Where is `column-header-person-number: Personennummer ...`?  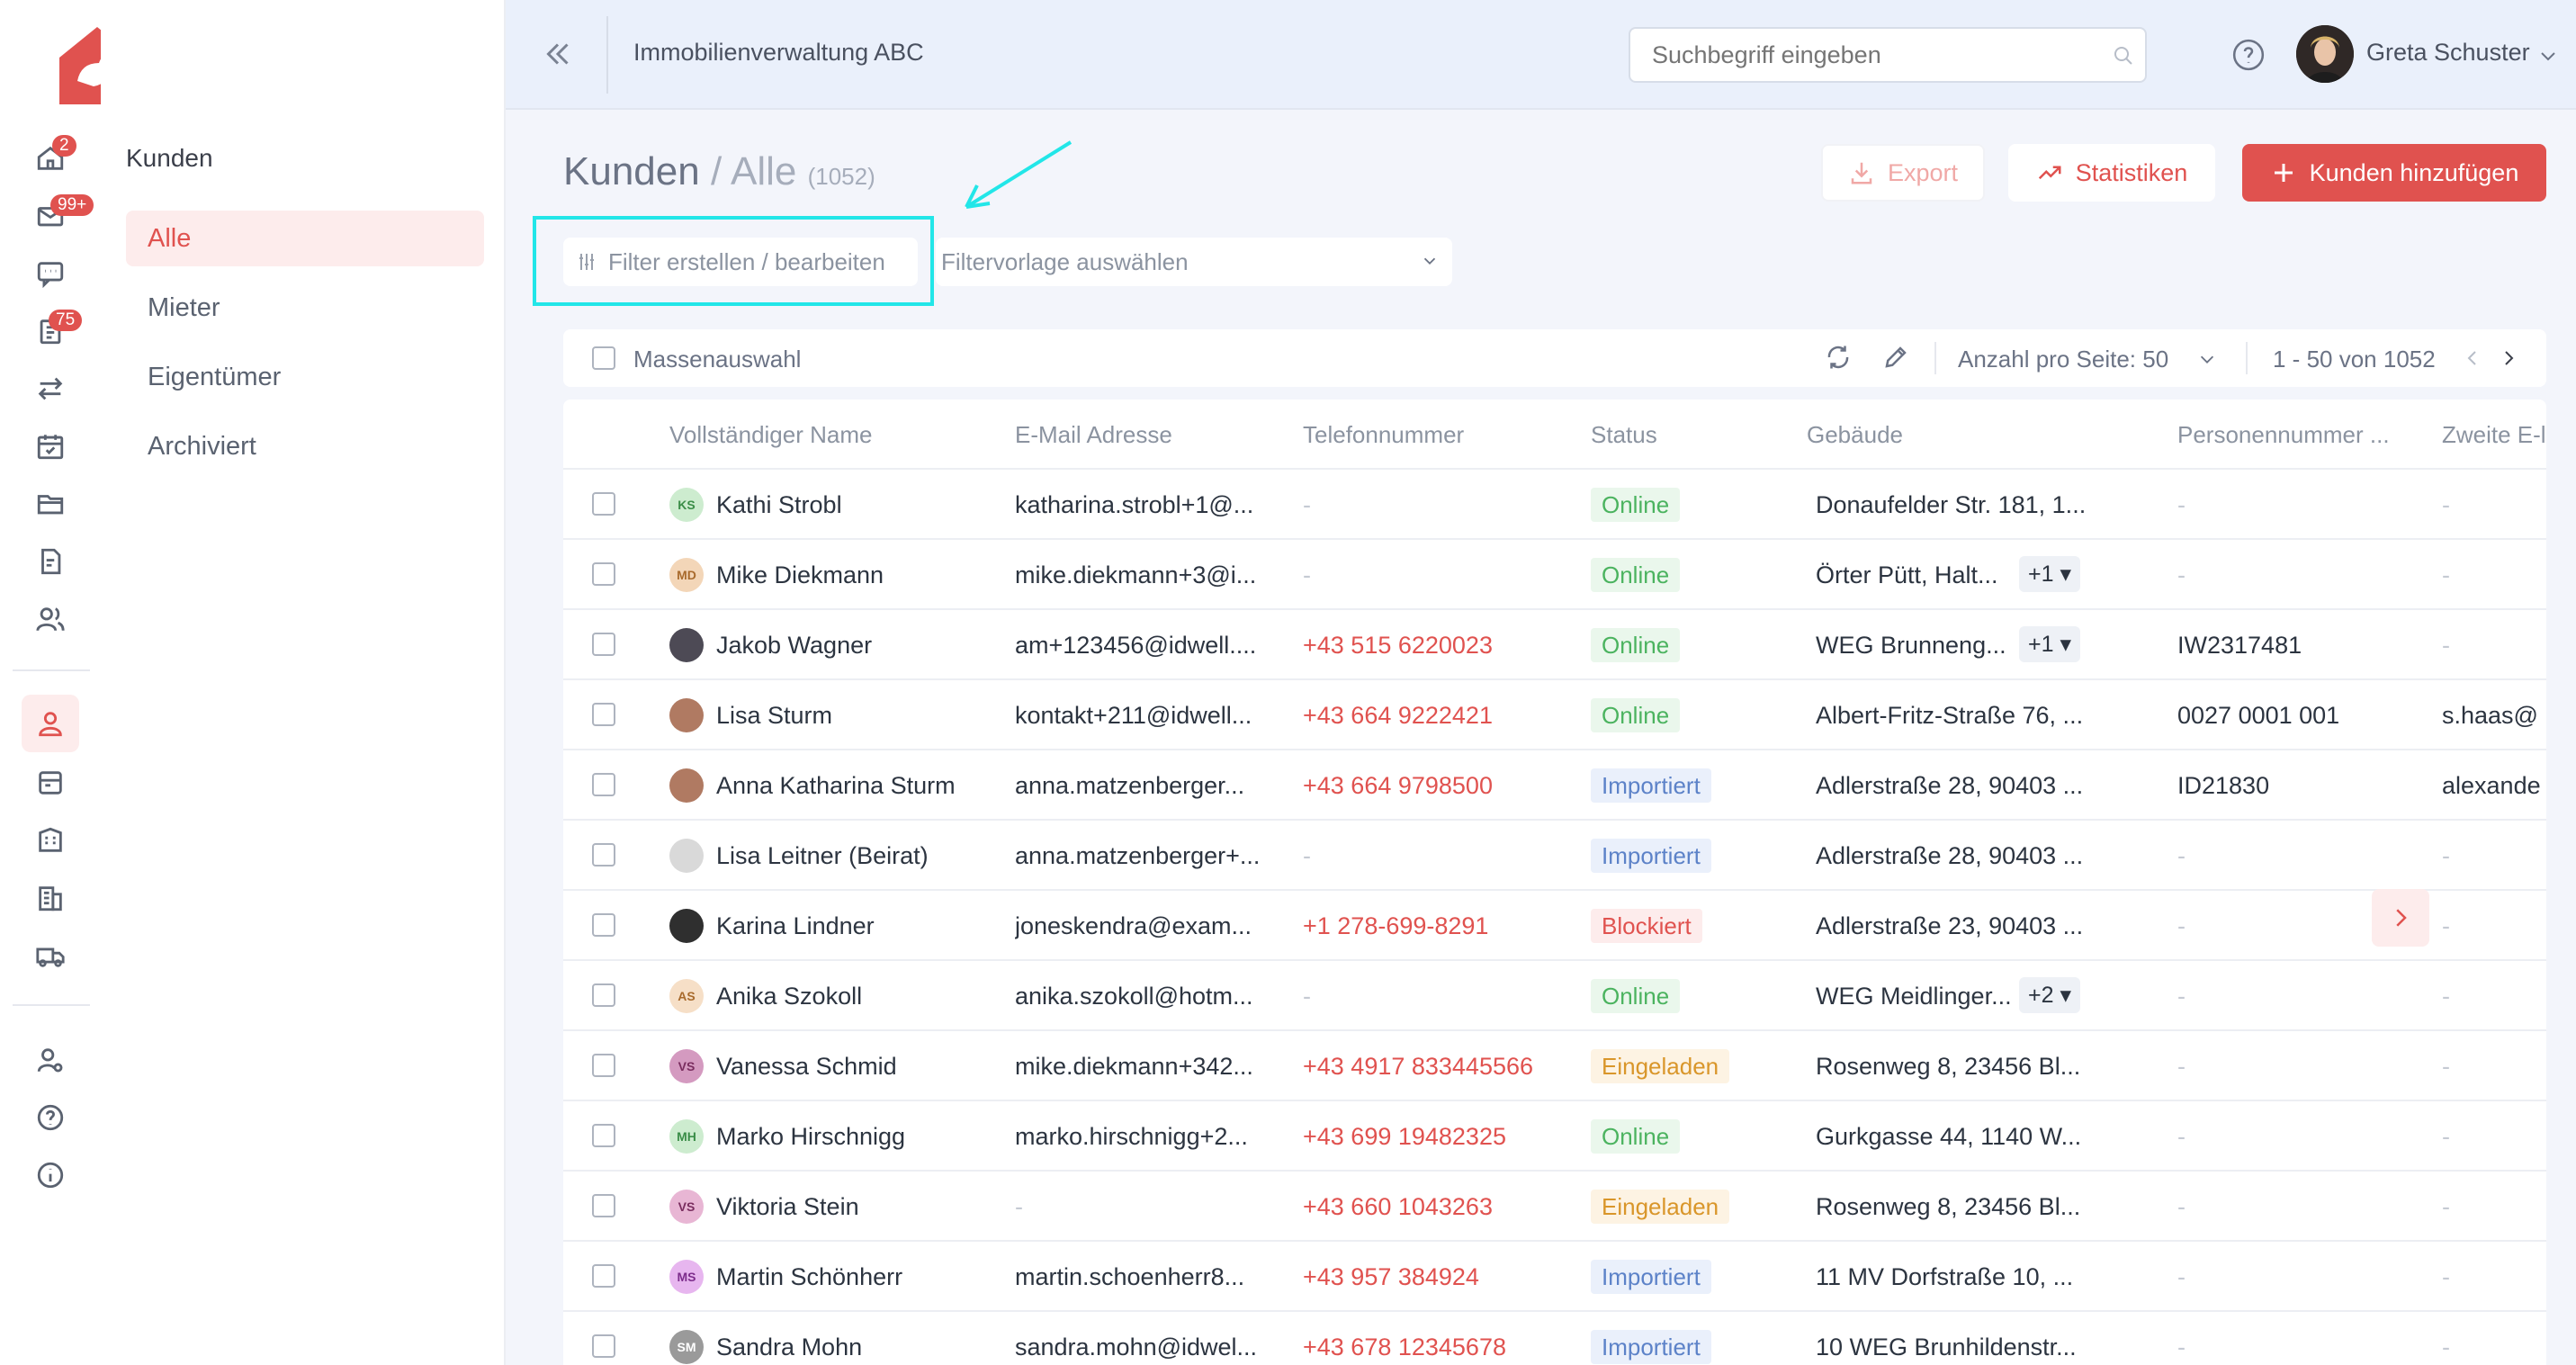
column-header-person-number: Personennummer ... is located at coordinates (2284, 435).